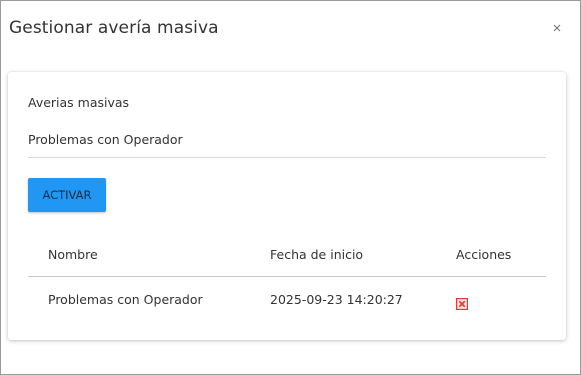  What do you see at coordinates (125, 299) in the screenshot?
I see `row-name-cell: Problemas con Operador` at bounding box center [125, 299].